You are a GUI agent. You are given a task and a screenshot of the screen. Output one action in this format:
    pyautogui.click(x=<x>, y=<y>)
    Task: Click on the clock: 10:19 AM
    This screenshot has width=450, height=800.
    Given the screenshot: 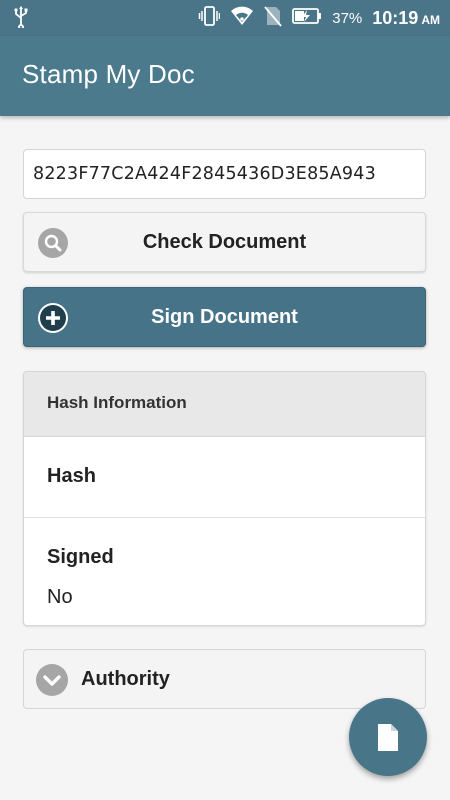 What is the action you would take?
    pyautogui.click(x=406, y=18)
    